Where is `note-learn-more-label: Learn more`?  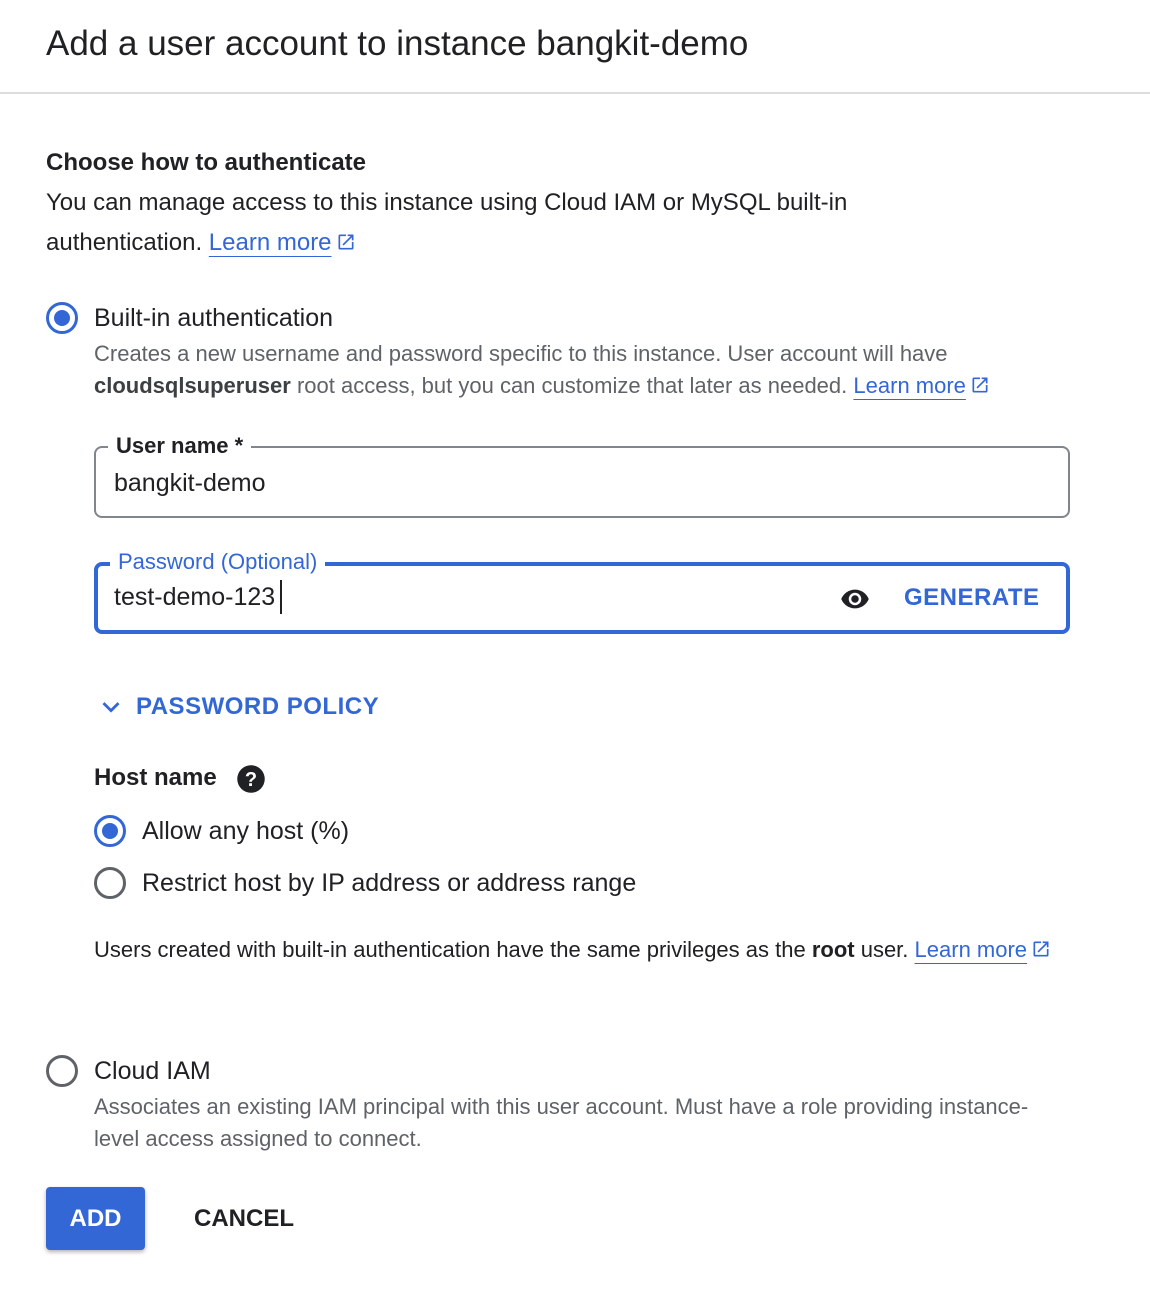
note-learn-more-label: Learn more is located at coordinates (971, 949).